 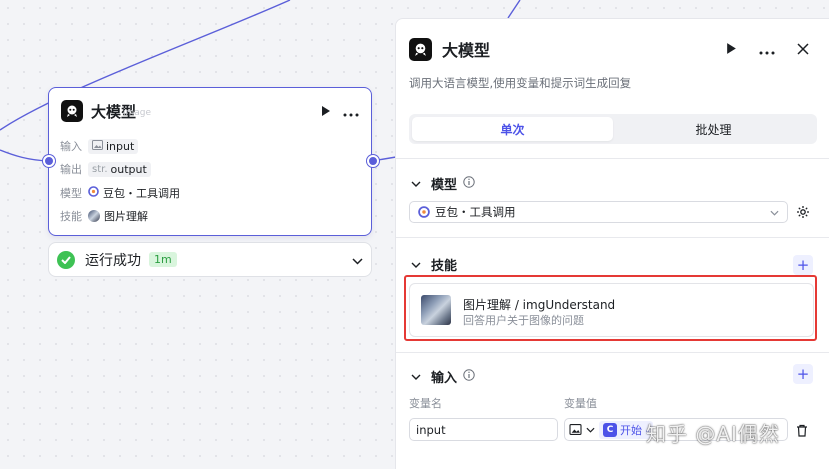 I want to click on section-title: 技能, so click(x=444, y=266).